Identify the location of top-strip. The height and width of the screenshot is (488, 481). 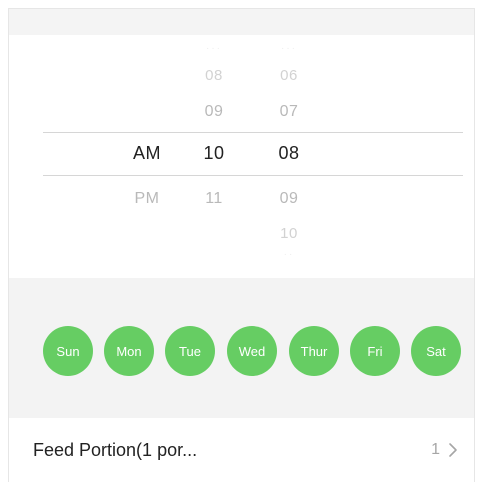
(241, 22).